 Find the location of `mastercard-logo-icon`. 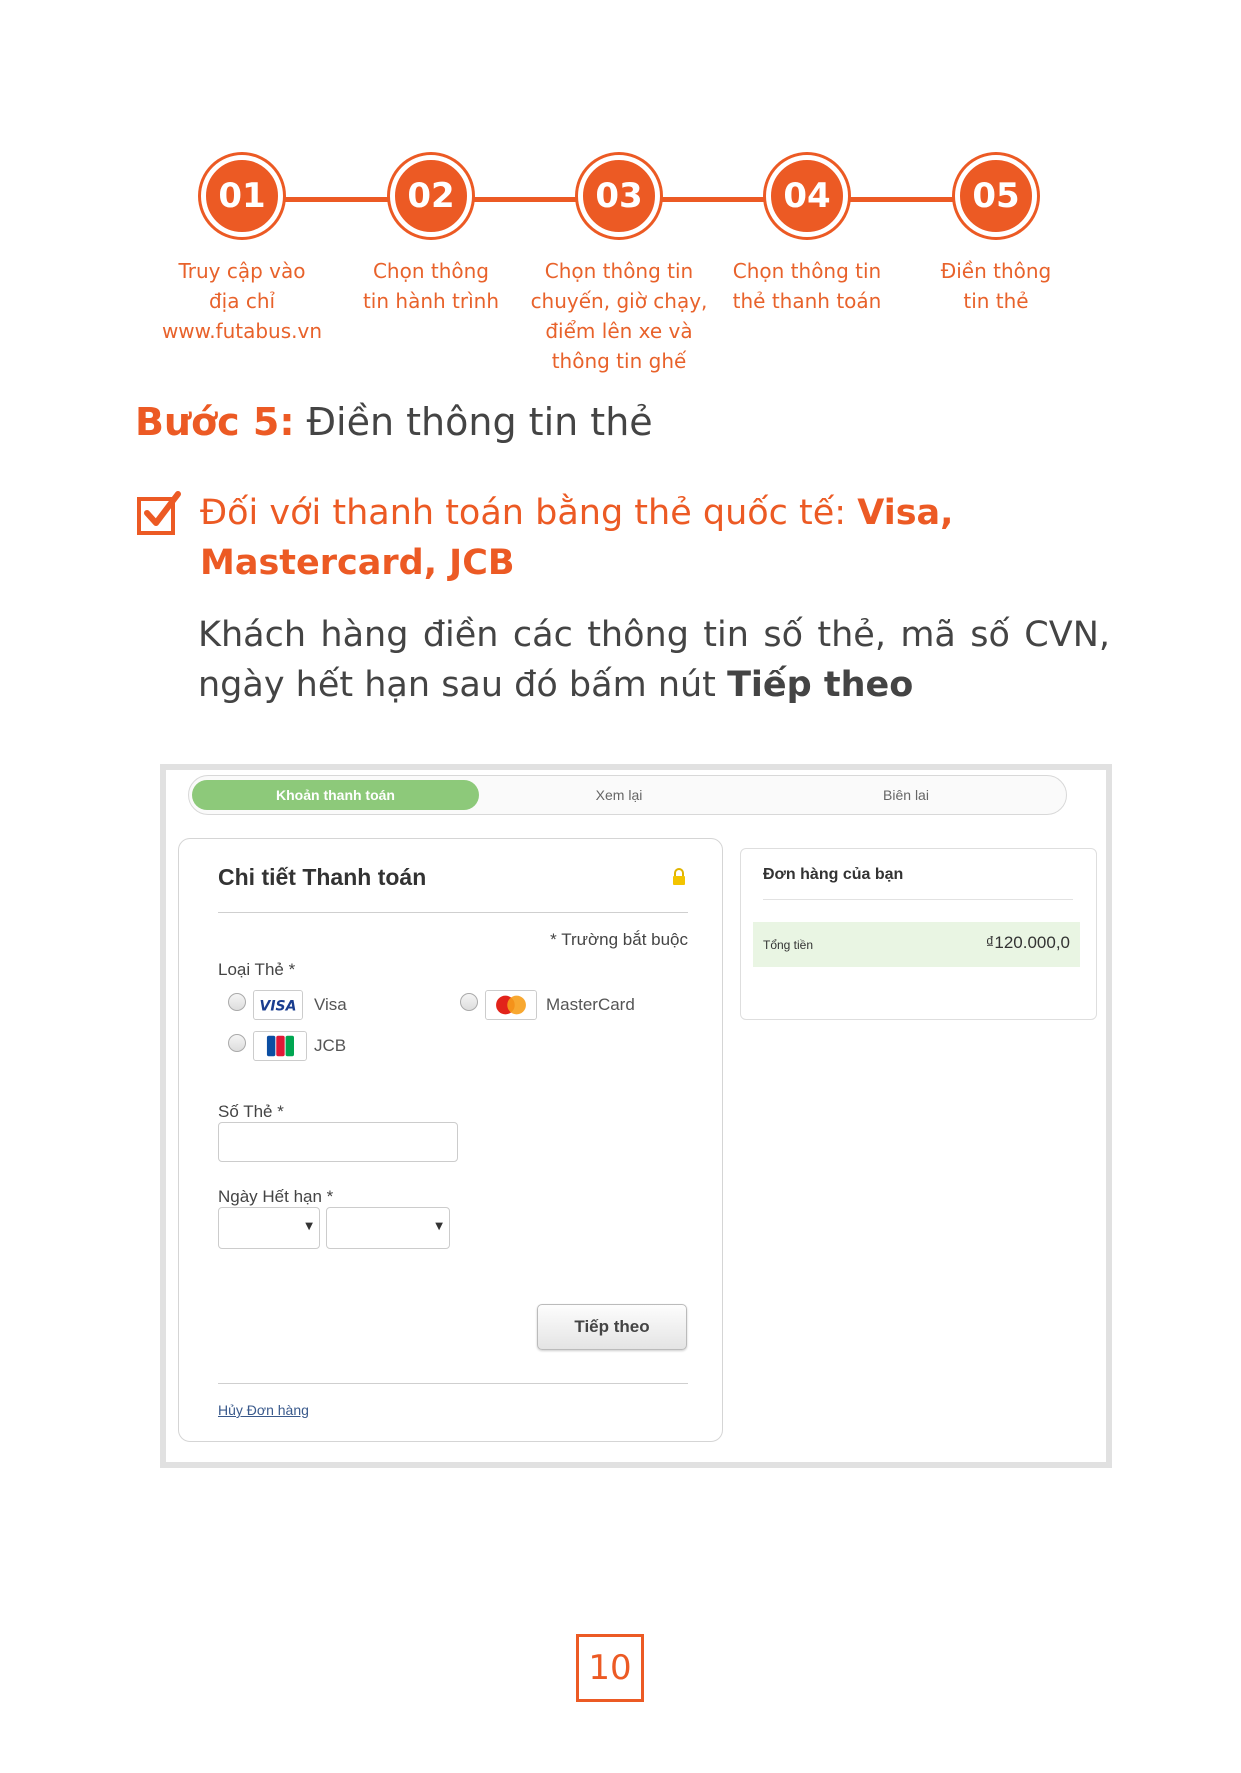

mastercard-logo-icon is located at coordinates (511, 1005).